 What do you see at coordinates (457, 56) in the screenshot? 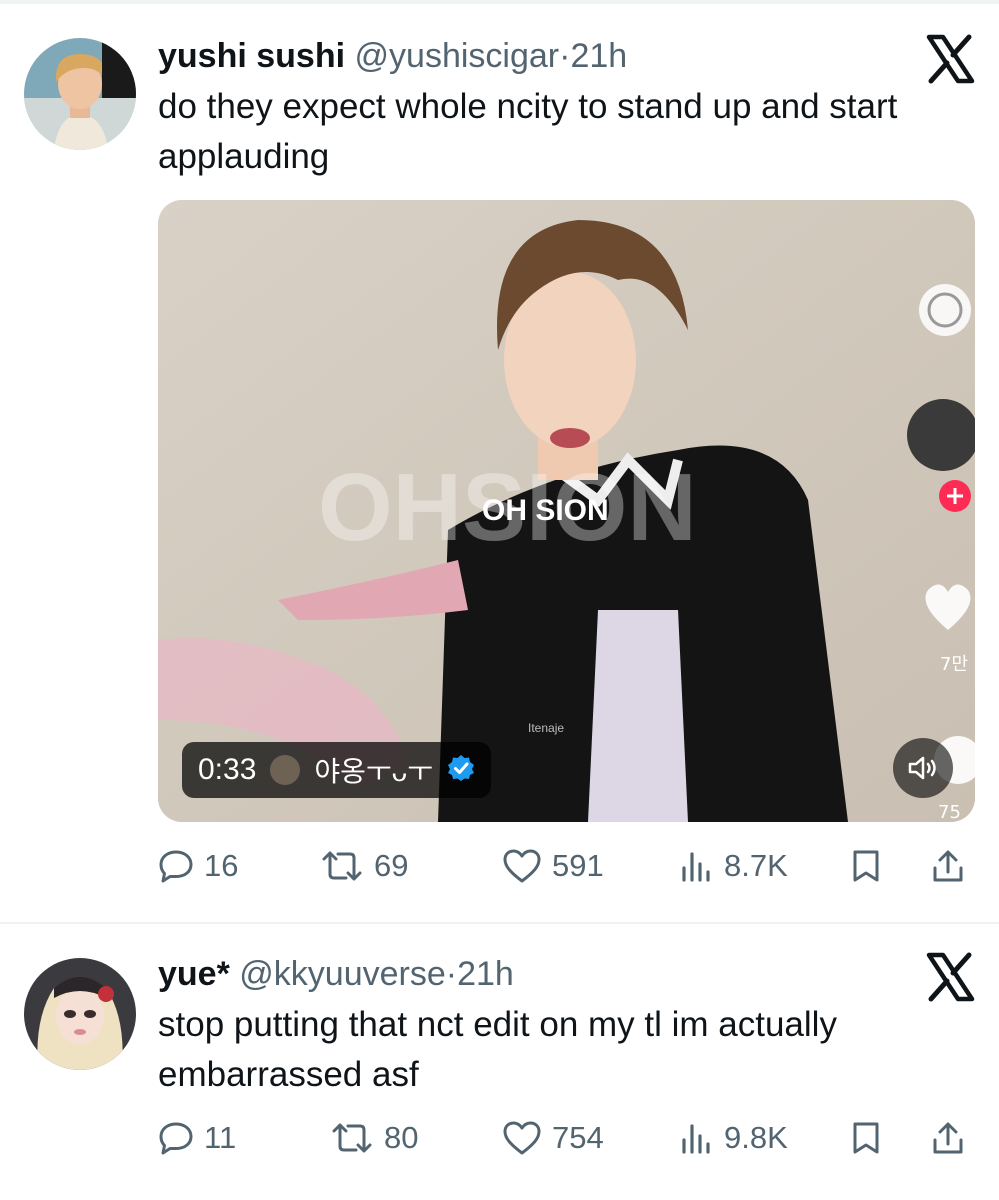
I see `user-handle: @yushiscigar` at bounding box center [457, 56].